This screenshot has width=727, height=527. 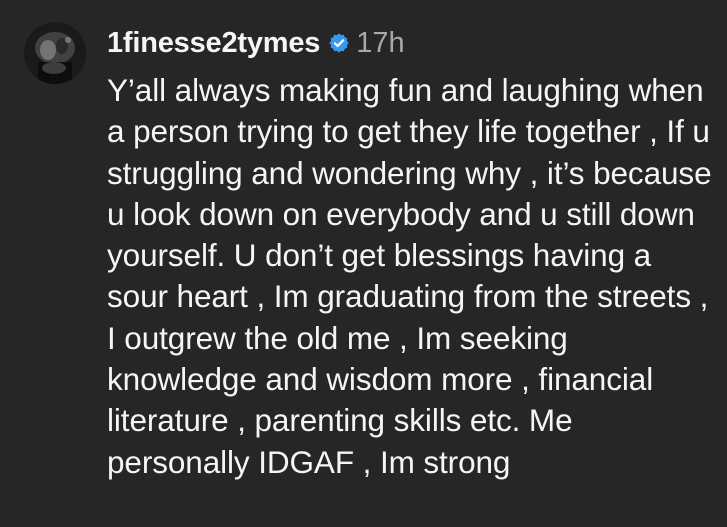 I want to click on timestamp: 17h, so click(x=380, y=42).